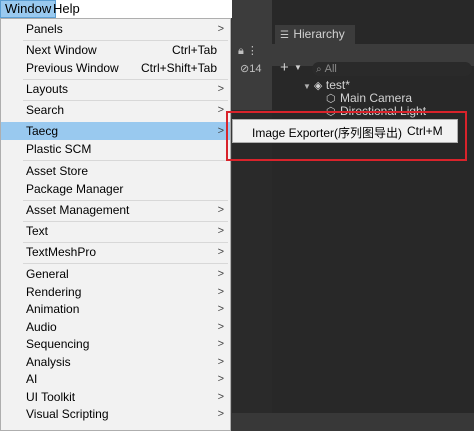  I want to click on menu-item-asset-management: Asset Management >, so click(115, 210).